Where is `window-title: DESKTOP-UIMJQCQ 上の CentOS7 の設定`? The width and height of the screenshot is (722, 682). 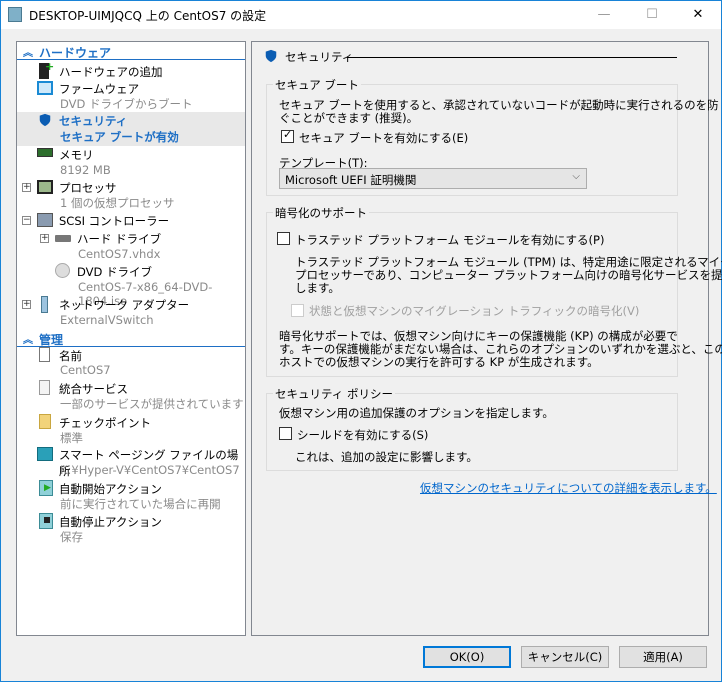
window-title: DESKTOP-UIMJQCQ 上の CentOS7 の設定 is located at coordinates (148, 16).